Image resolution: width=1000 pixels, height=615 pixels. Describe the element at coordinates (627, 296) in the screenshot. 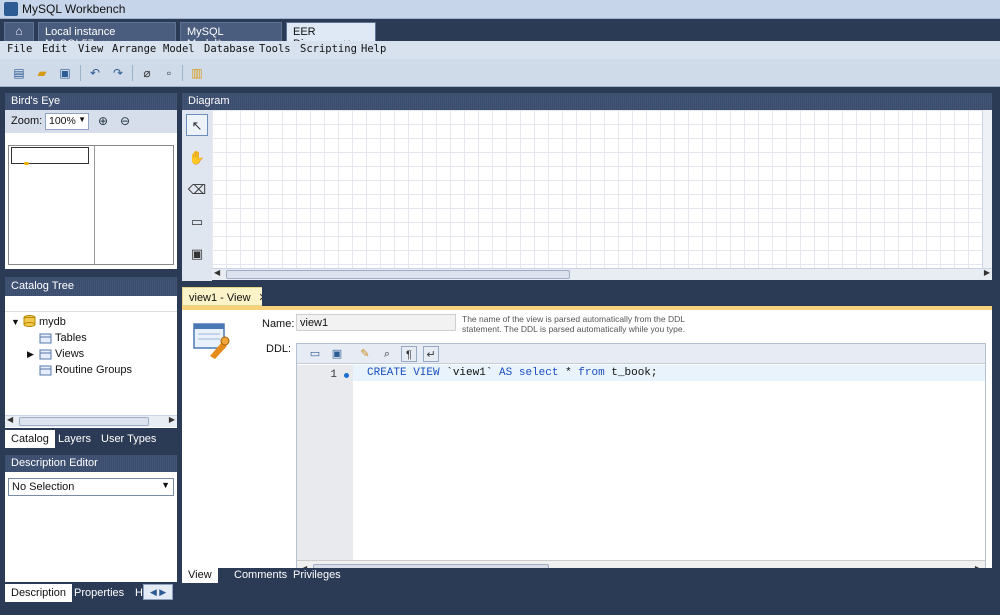

I see `editor-tabbar-fill` at that location.